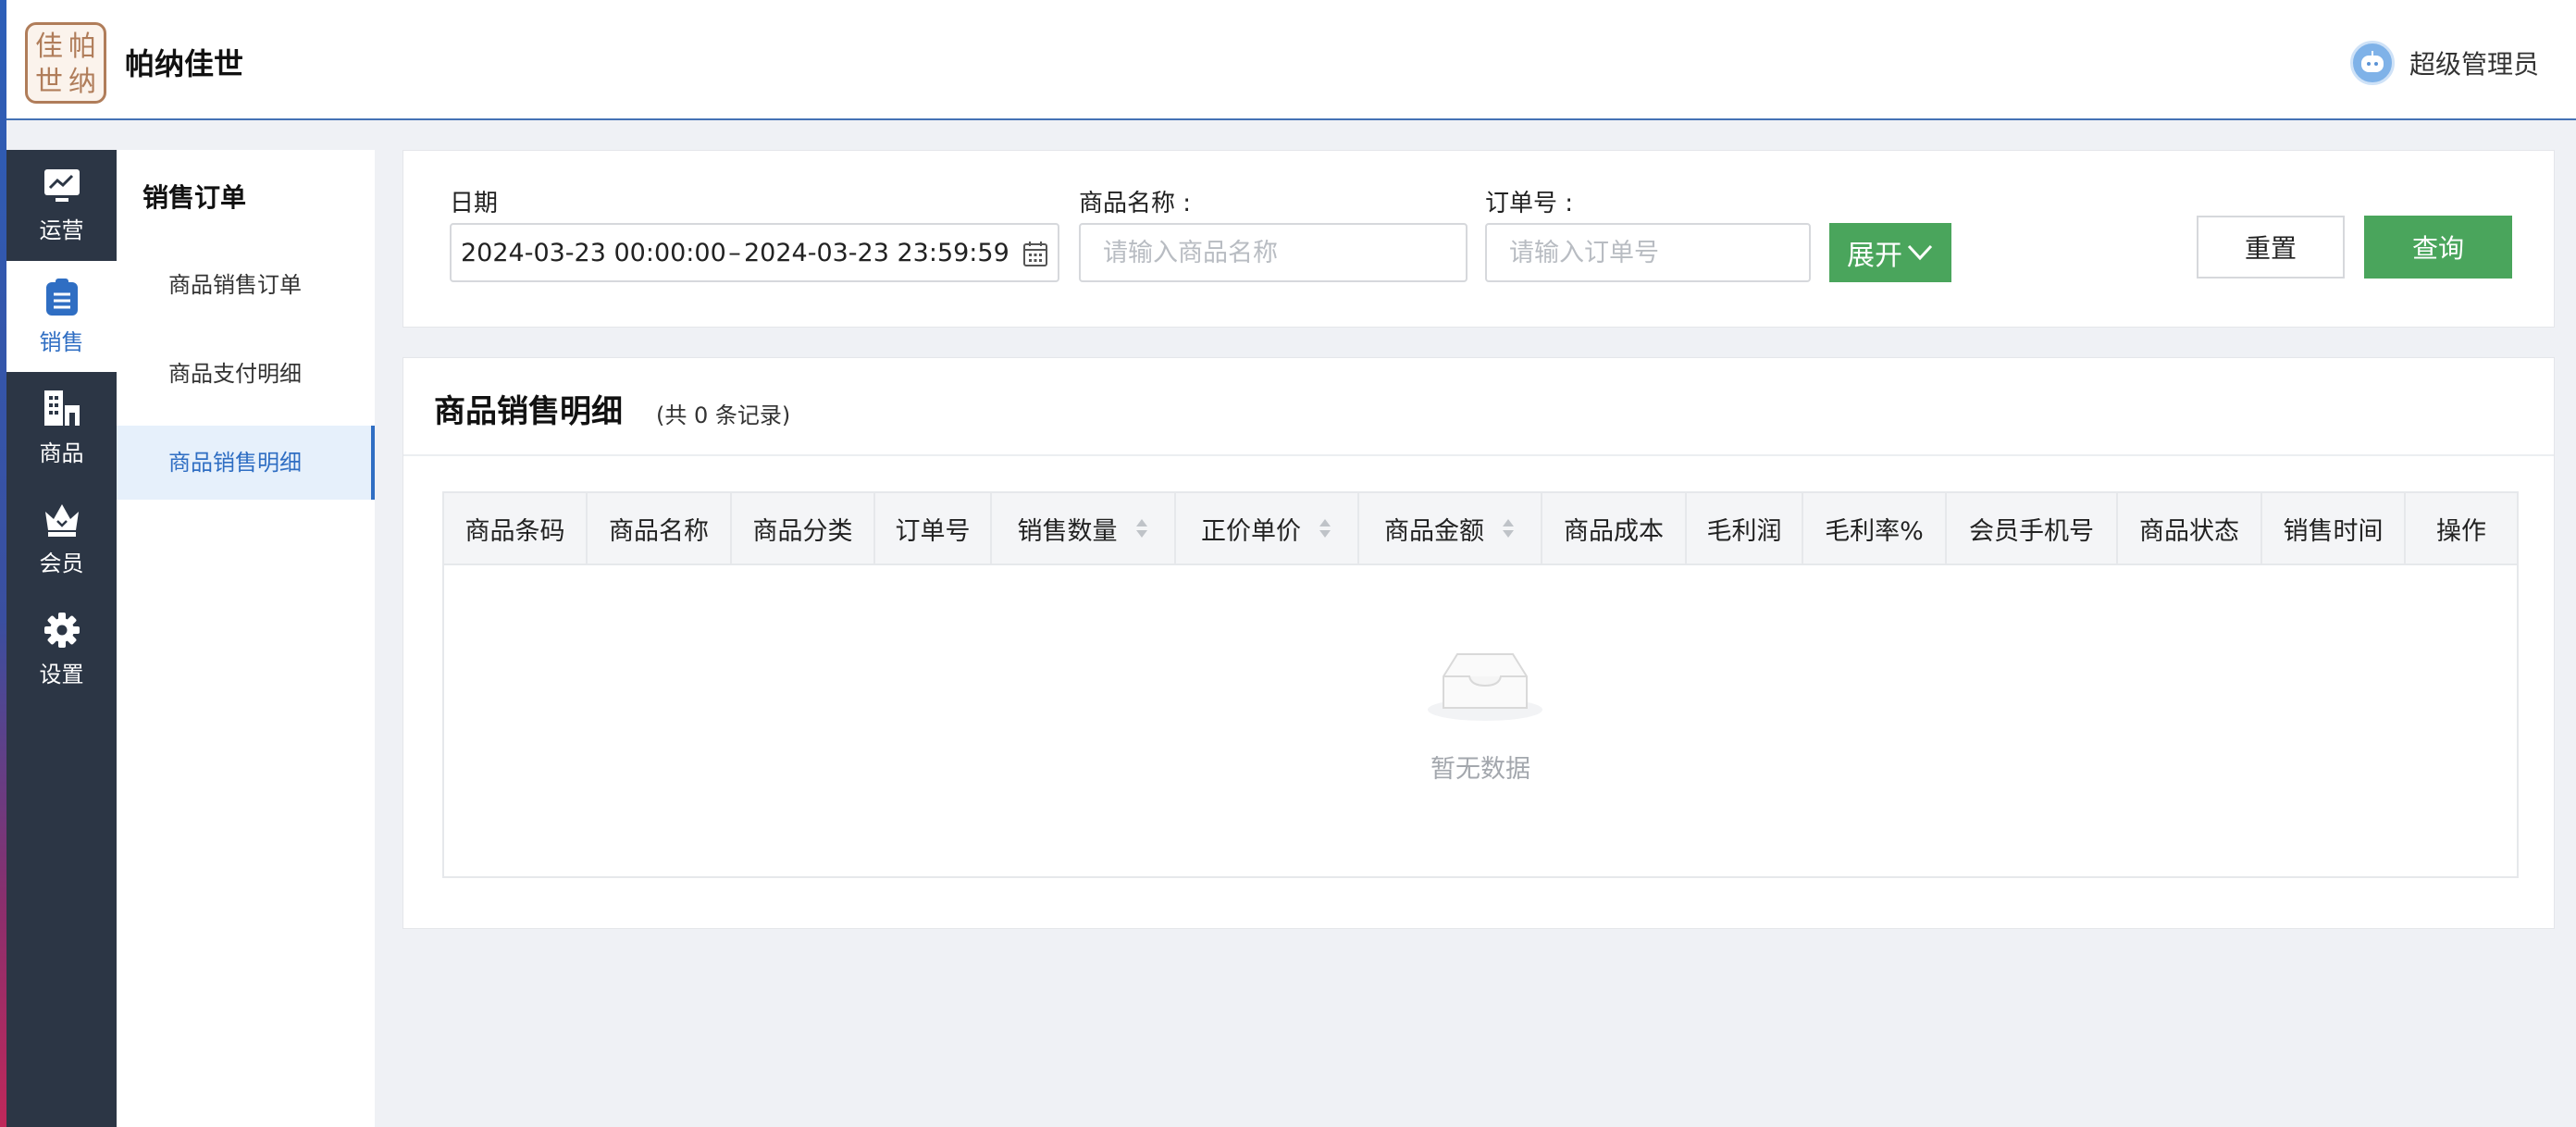 This screenshot has height=1127, width=2576. What do you see at coordinates (49, 82) in the screenshot?
I see `logo-char: 世` at bounding box center [49, 82].